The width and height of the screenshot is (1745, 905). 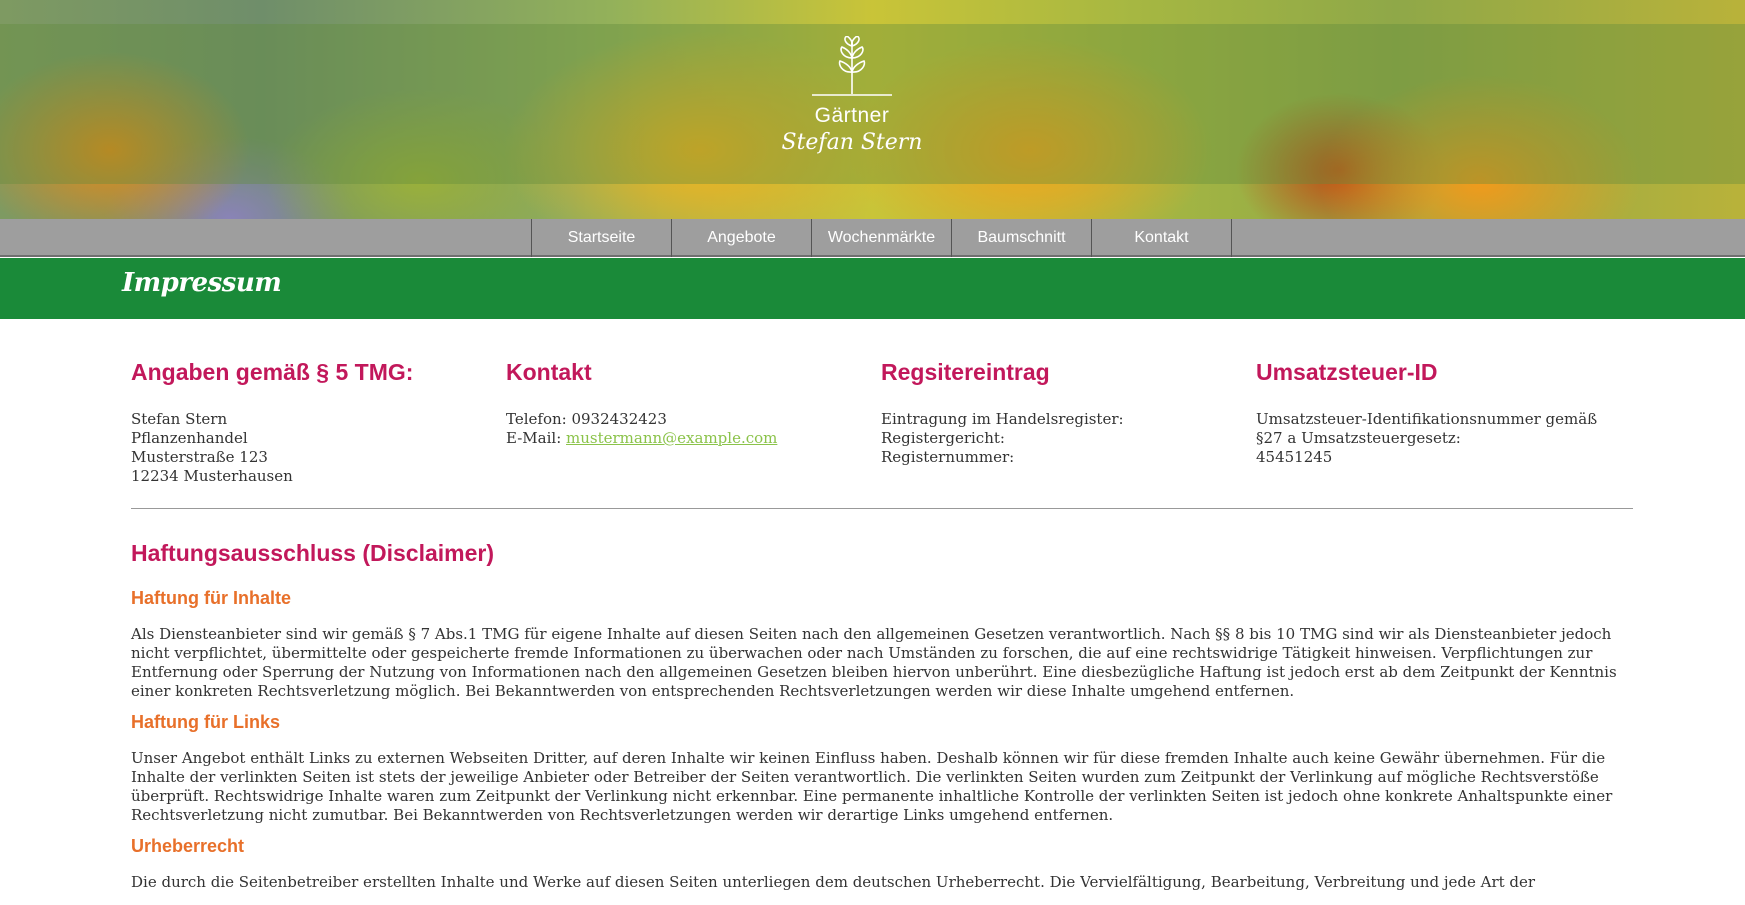 What do you see at coordinates (1294, 457) in the screenshot?
I see `ust-line: 45451245` at bounding box center [1294, 457].